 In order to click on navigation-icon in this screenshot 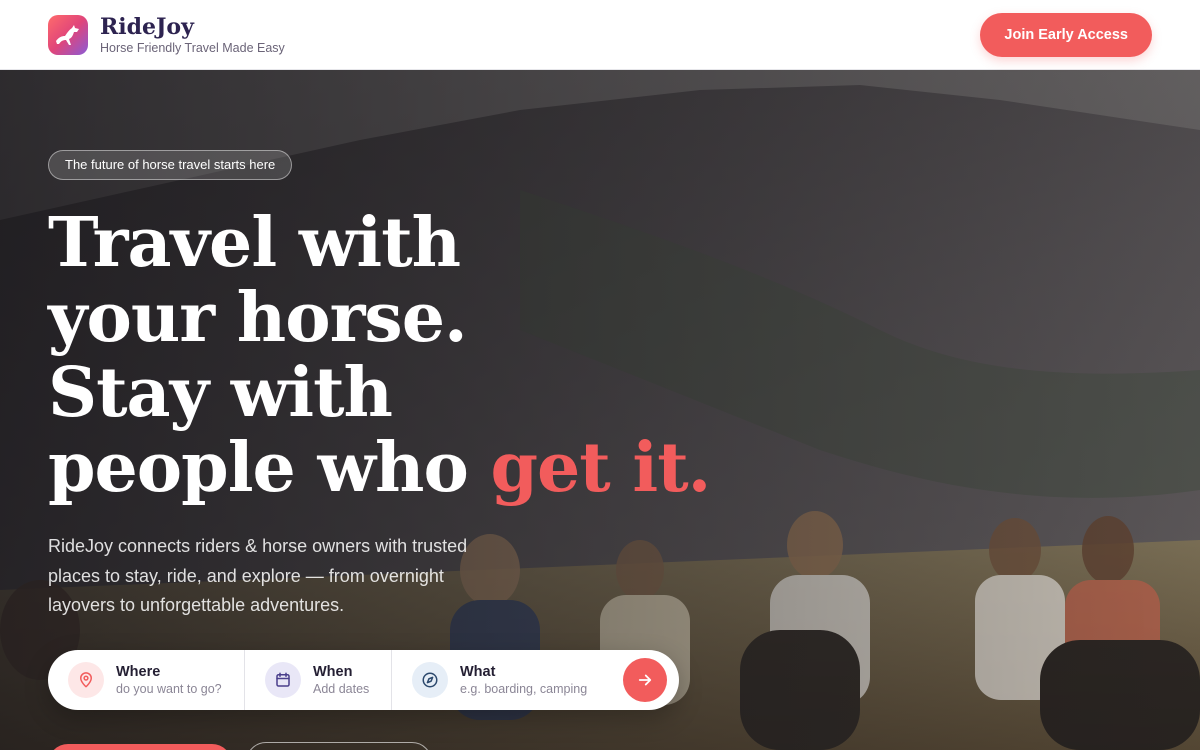, I will do `click(430, 680)`.